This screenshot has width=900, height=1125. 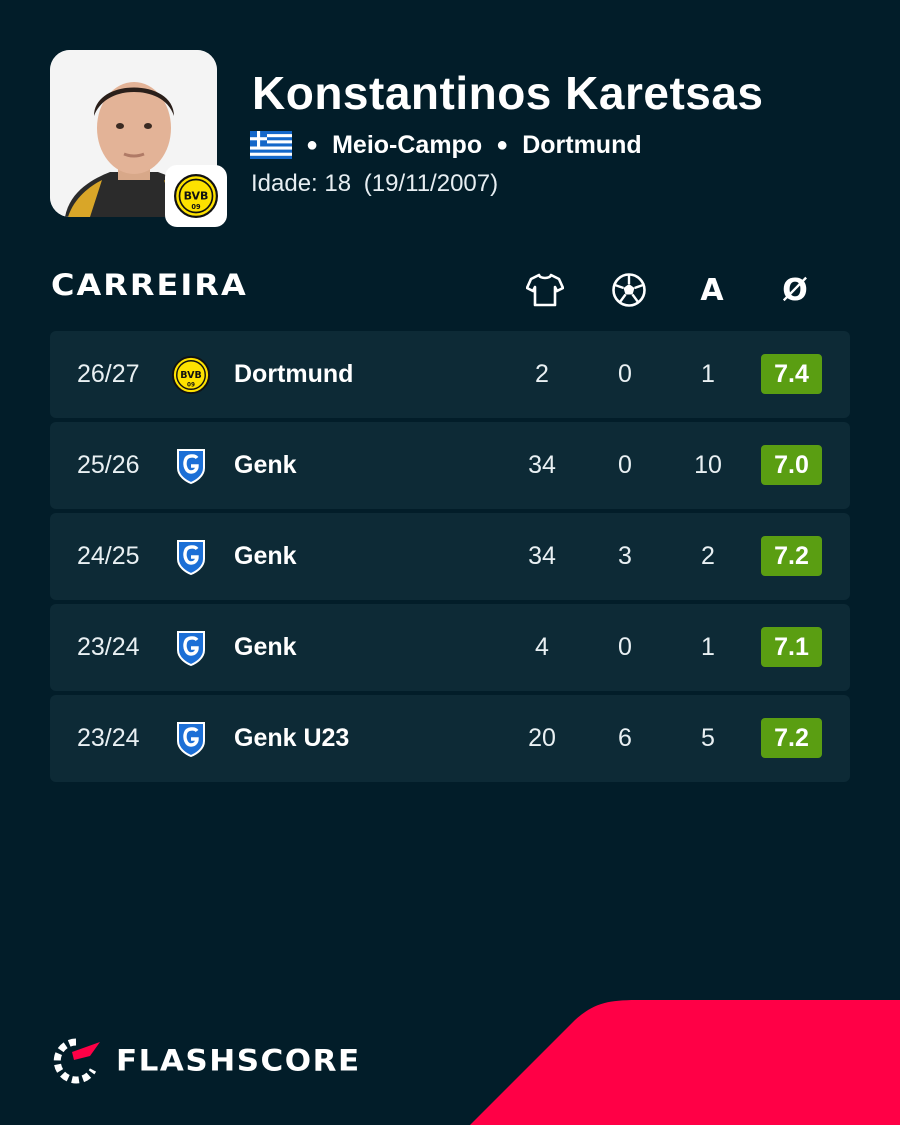 I want to click on player-name: Konstantinos Karetsas, so click(x=508, y=93).